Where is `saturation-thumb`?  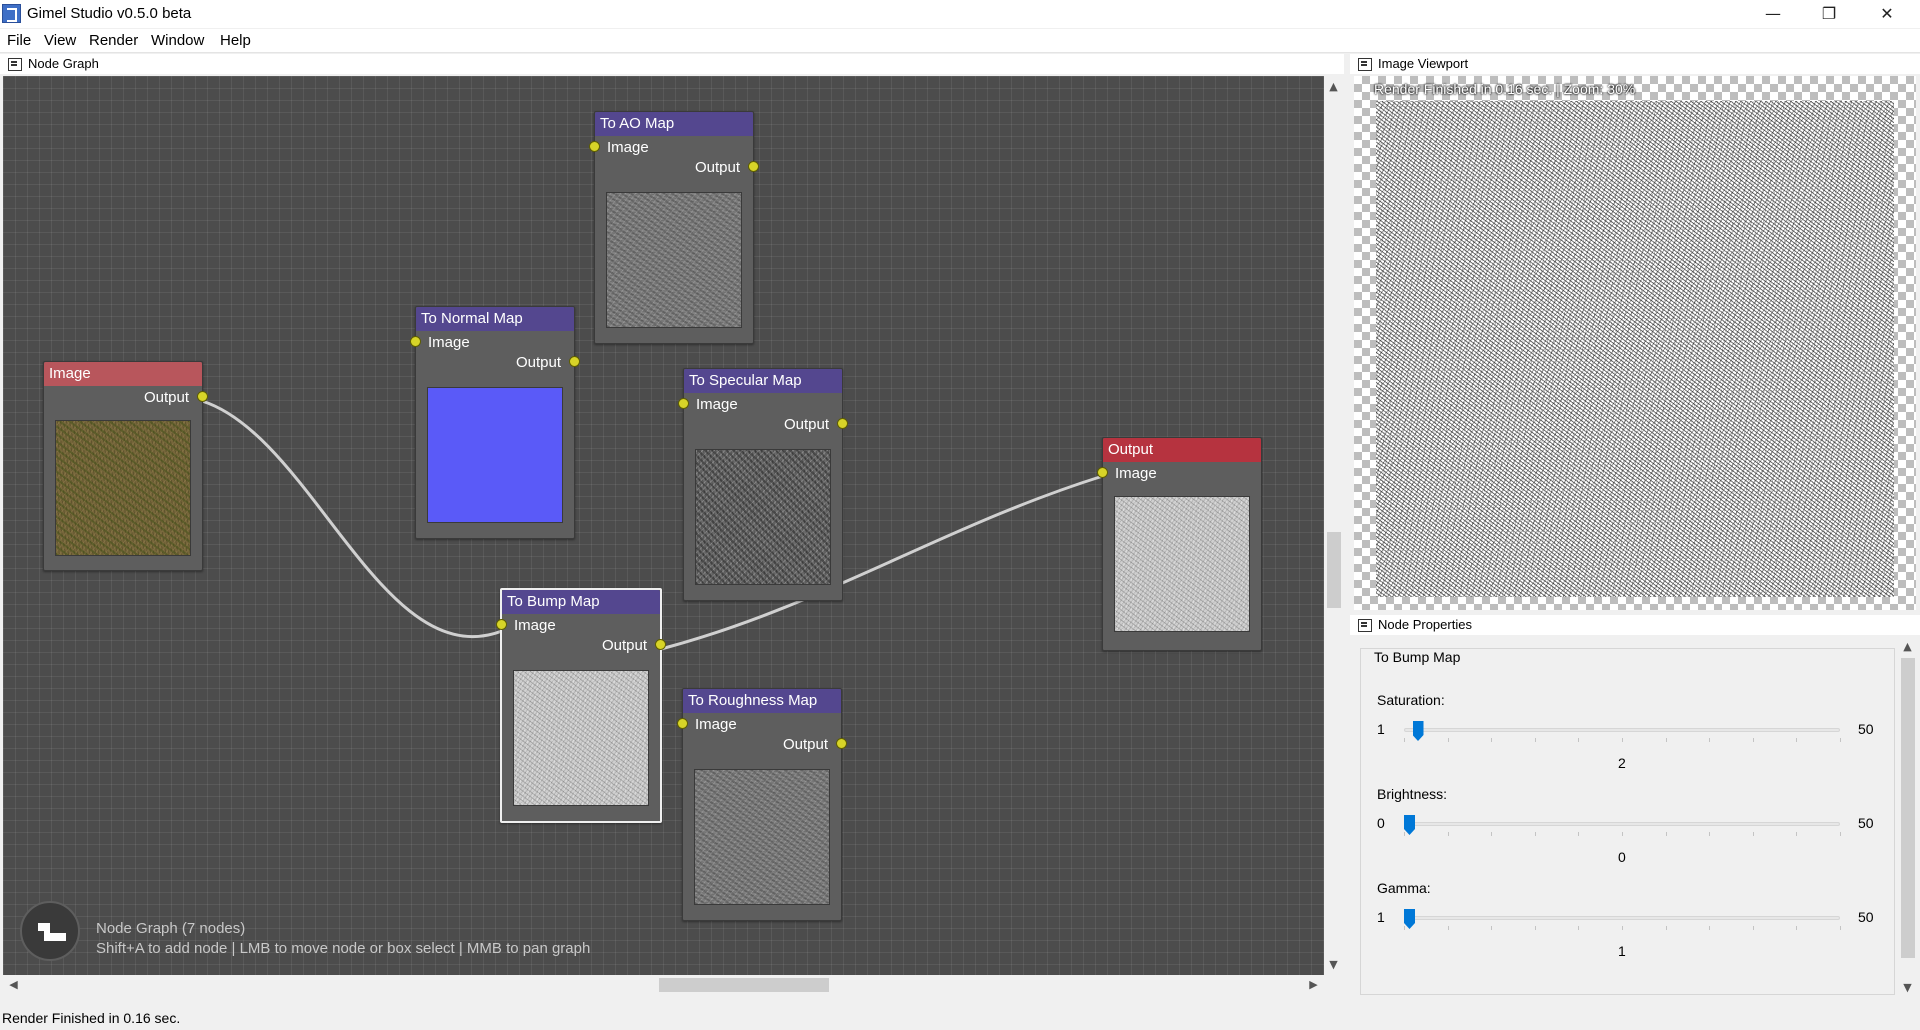
saturation-thumb is located at coordinates (1418, 731).